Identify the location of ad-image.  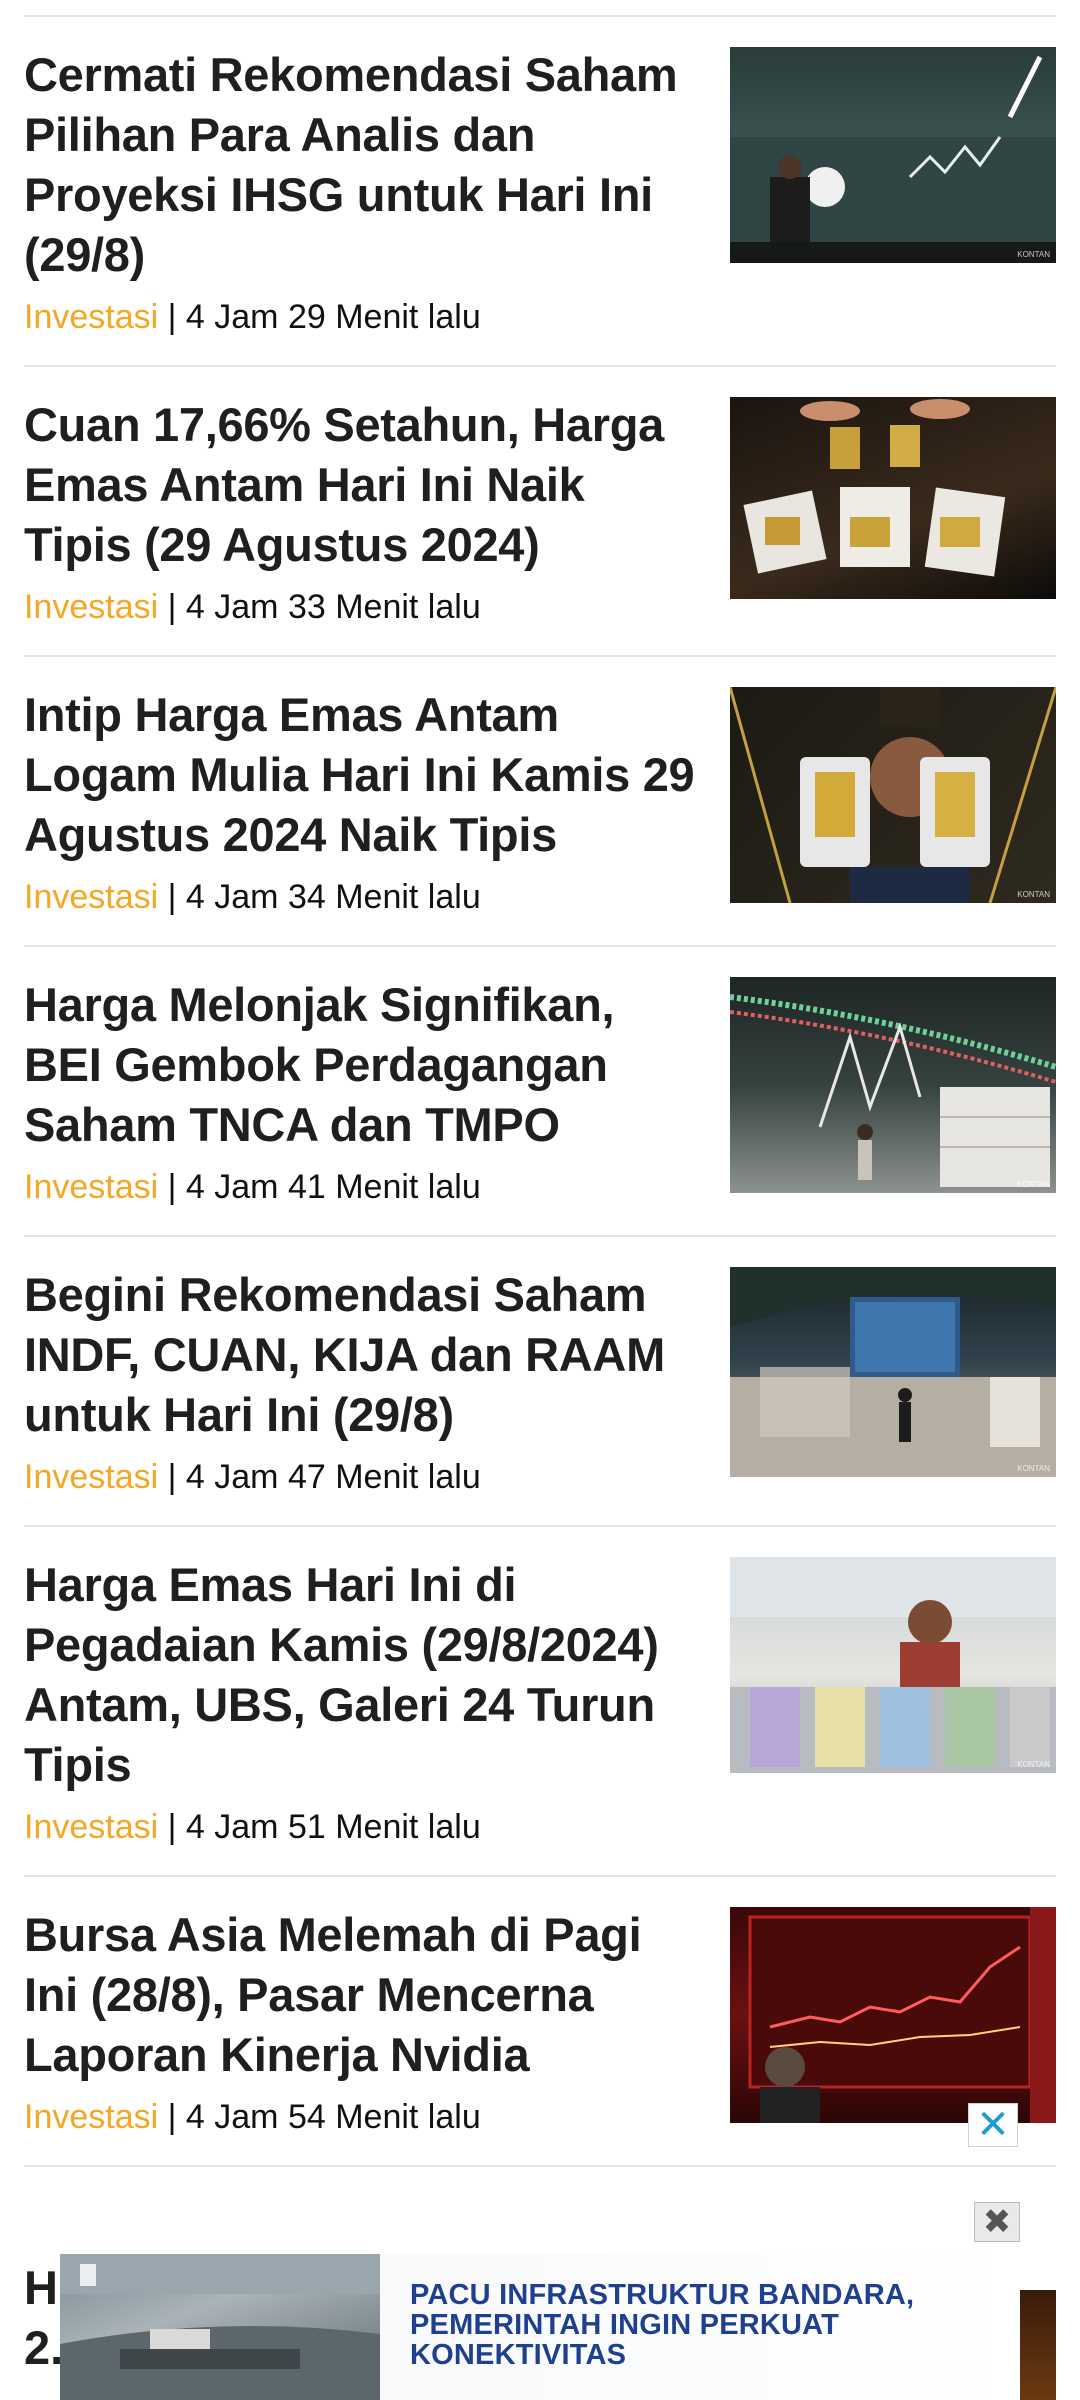
(220, 2327).